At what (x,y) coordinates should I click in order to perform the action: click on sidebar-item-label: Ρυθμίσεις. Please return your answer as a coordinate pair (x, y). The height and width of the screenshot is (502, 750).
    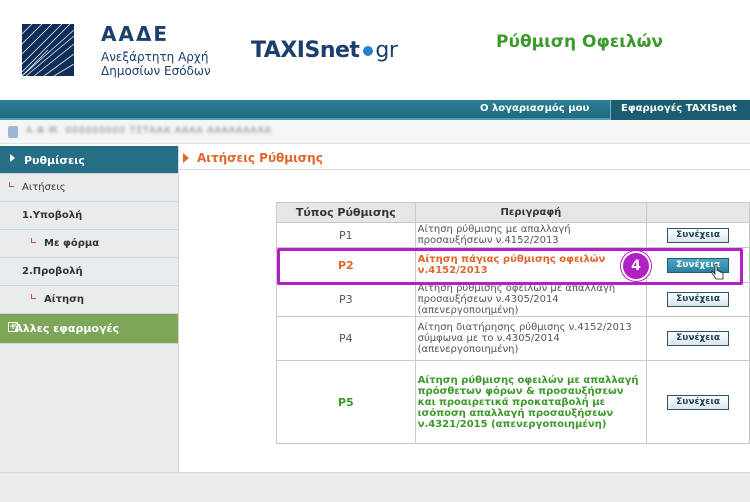
    Looking at the image, I should click on (54, 160).